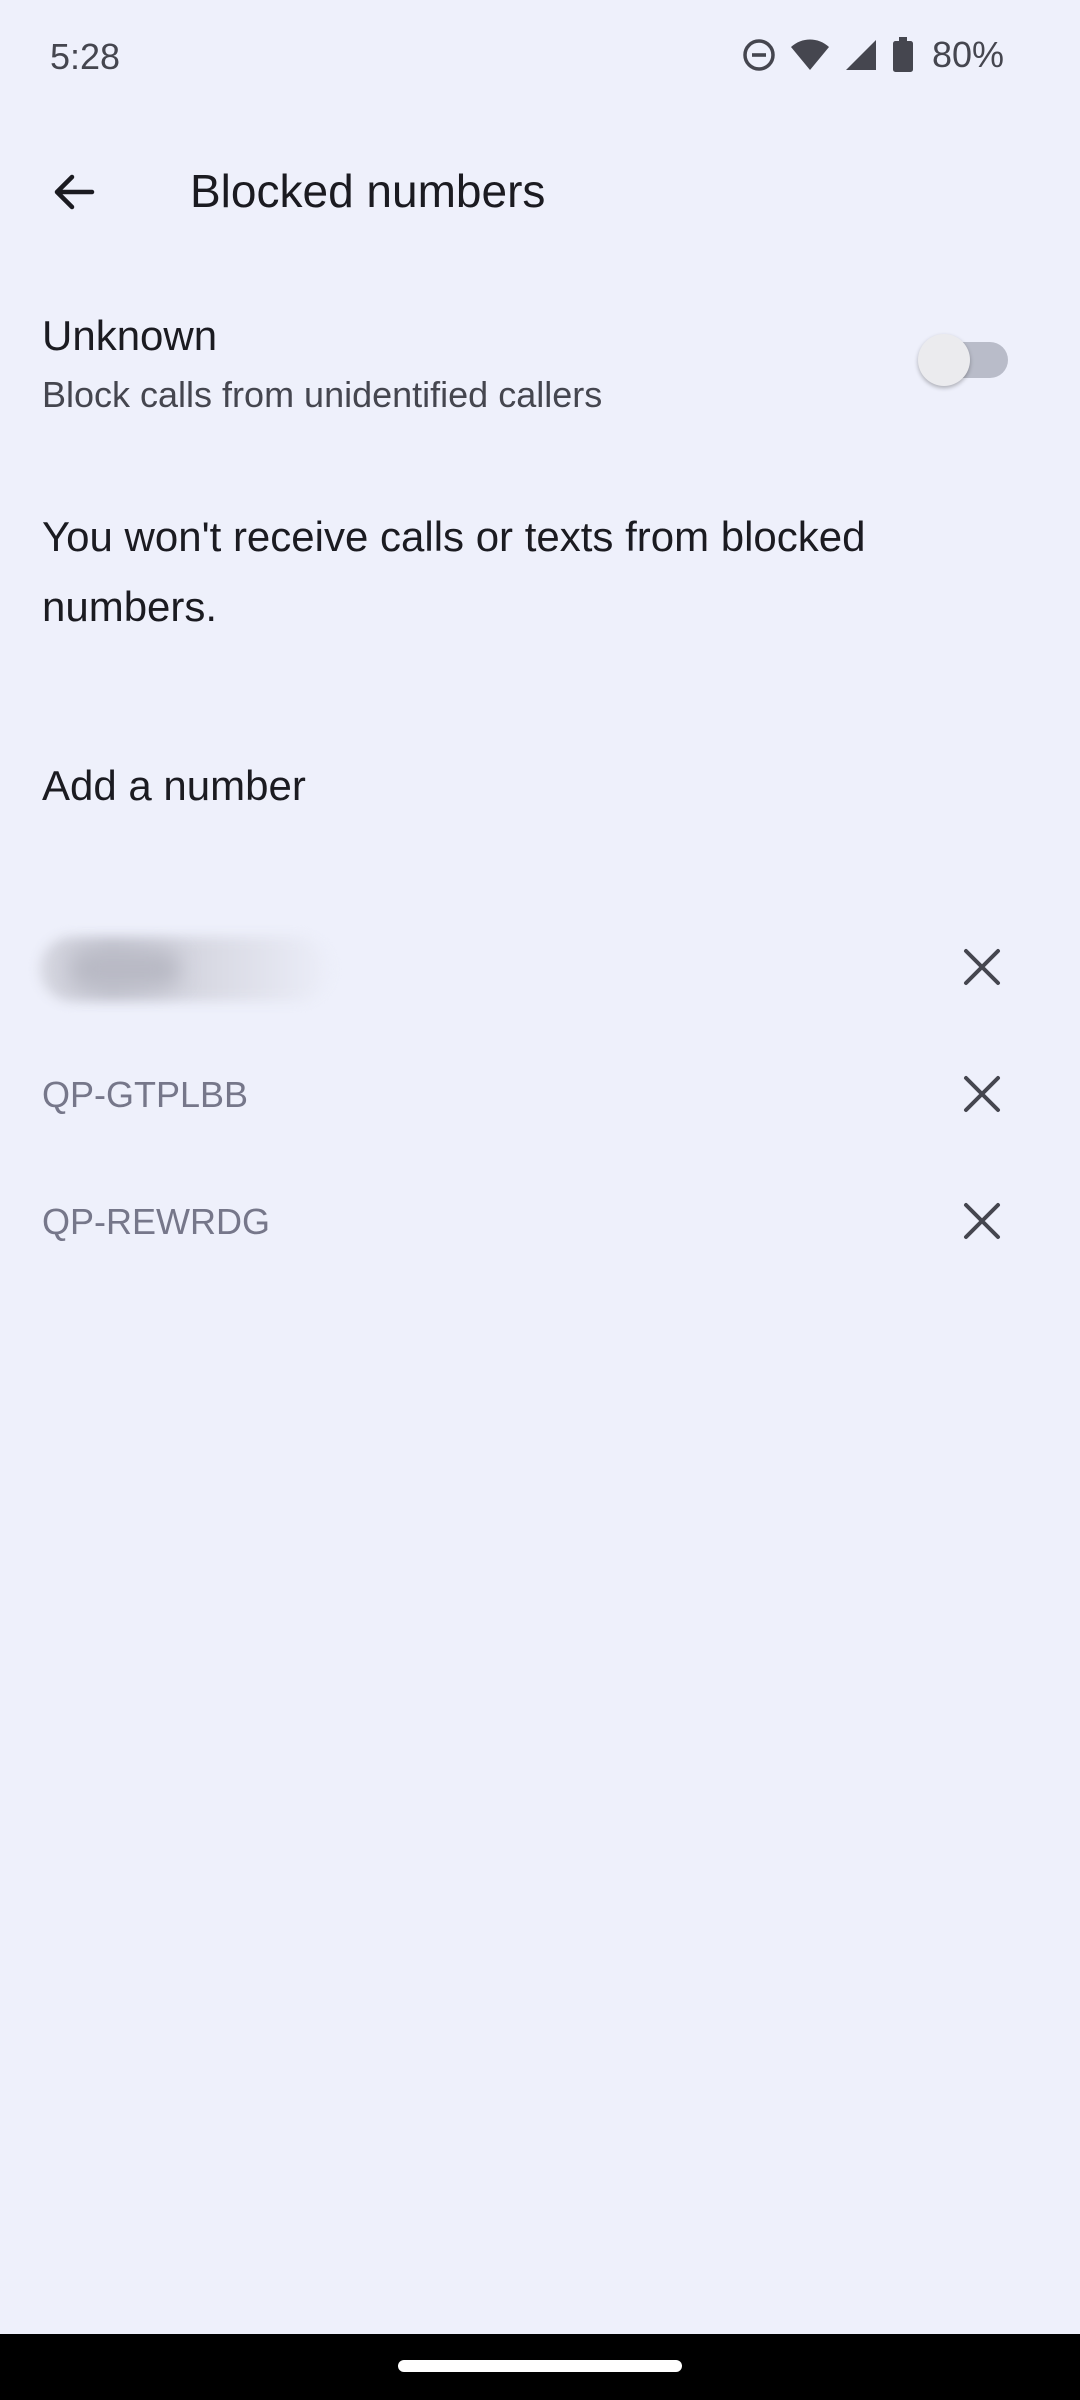  I want to click on cell-signal-icon, so click(861, 55).